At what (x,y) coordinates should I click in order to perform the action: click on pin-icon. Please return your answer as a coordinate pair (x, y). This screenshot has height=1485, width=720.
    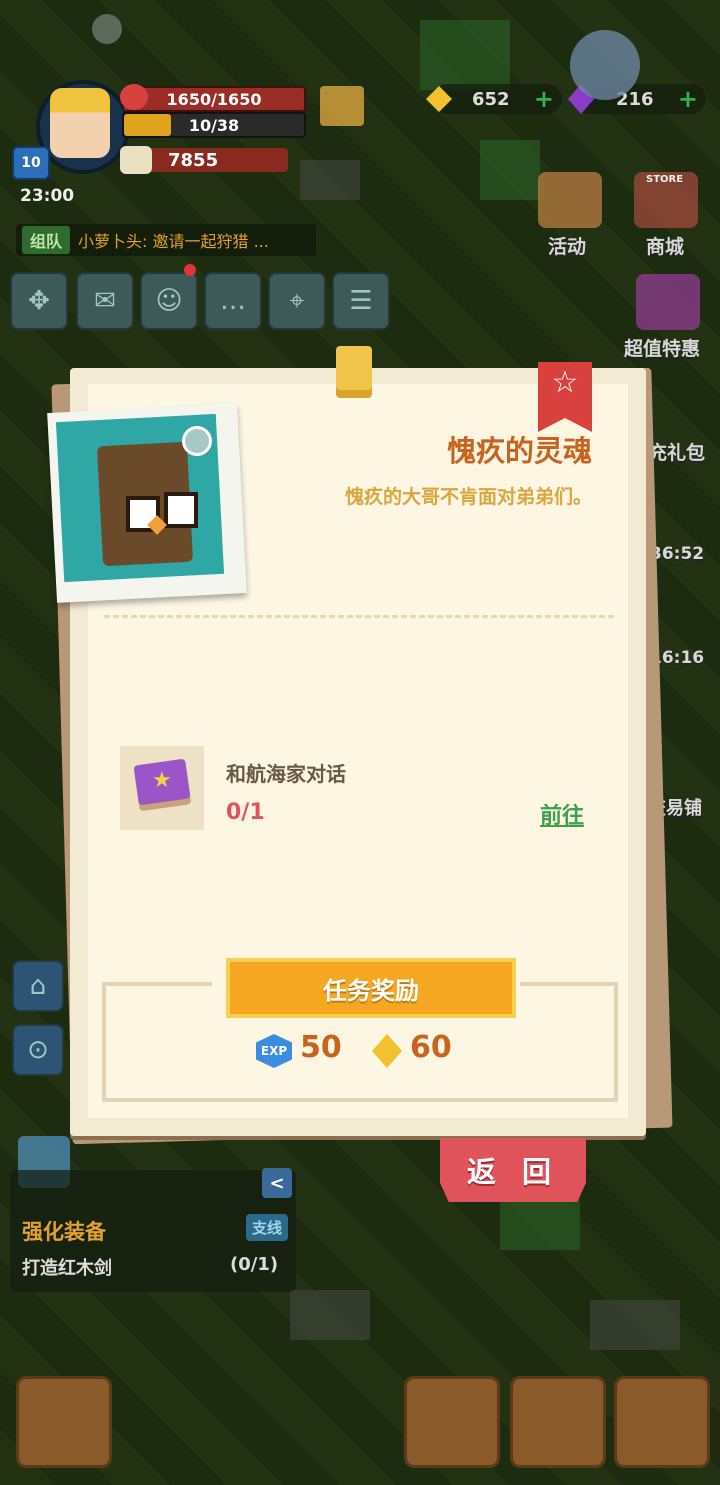
    Looking at the image, I should click on (354, 372).